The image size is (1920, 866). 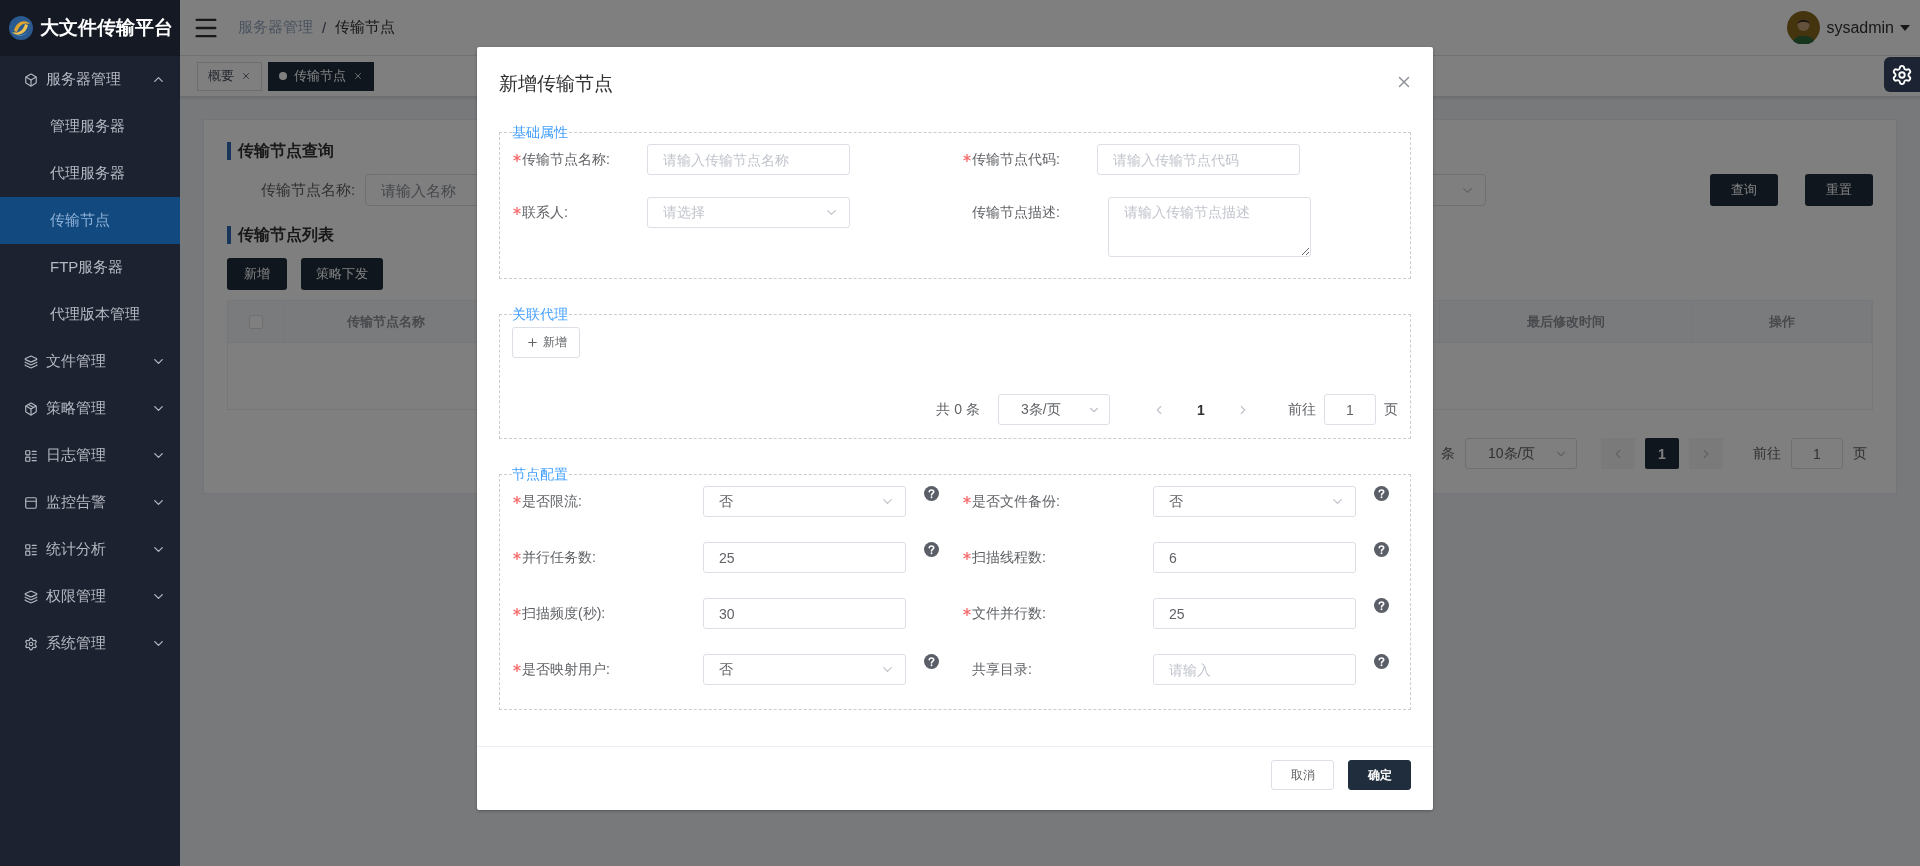 What do you see at coordinates (1198, 159) in the screenshot?
I see `input-field: 请输入传输节点代码` at bounding box center [1198, 159].